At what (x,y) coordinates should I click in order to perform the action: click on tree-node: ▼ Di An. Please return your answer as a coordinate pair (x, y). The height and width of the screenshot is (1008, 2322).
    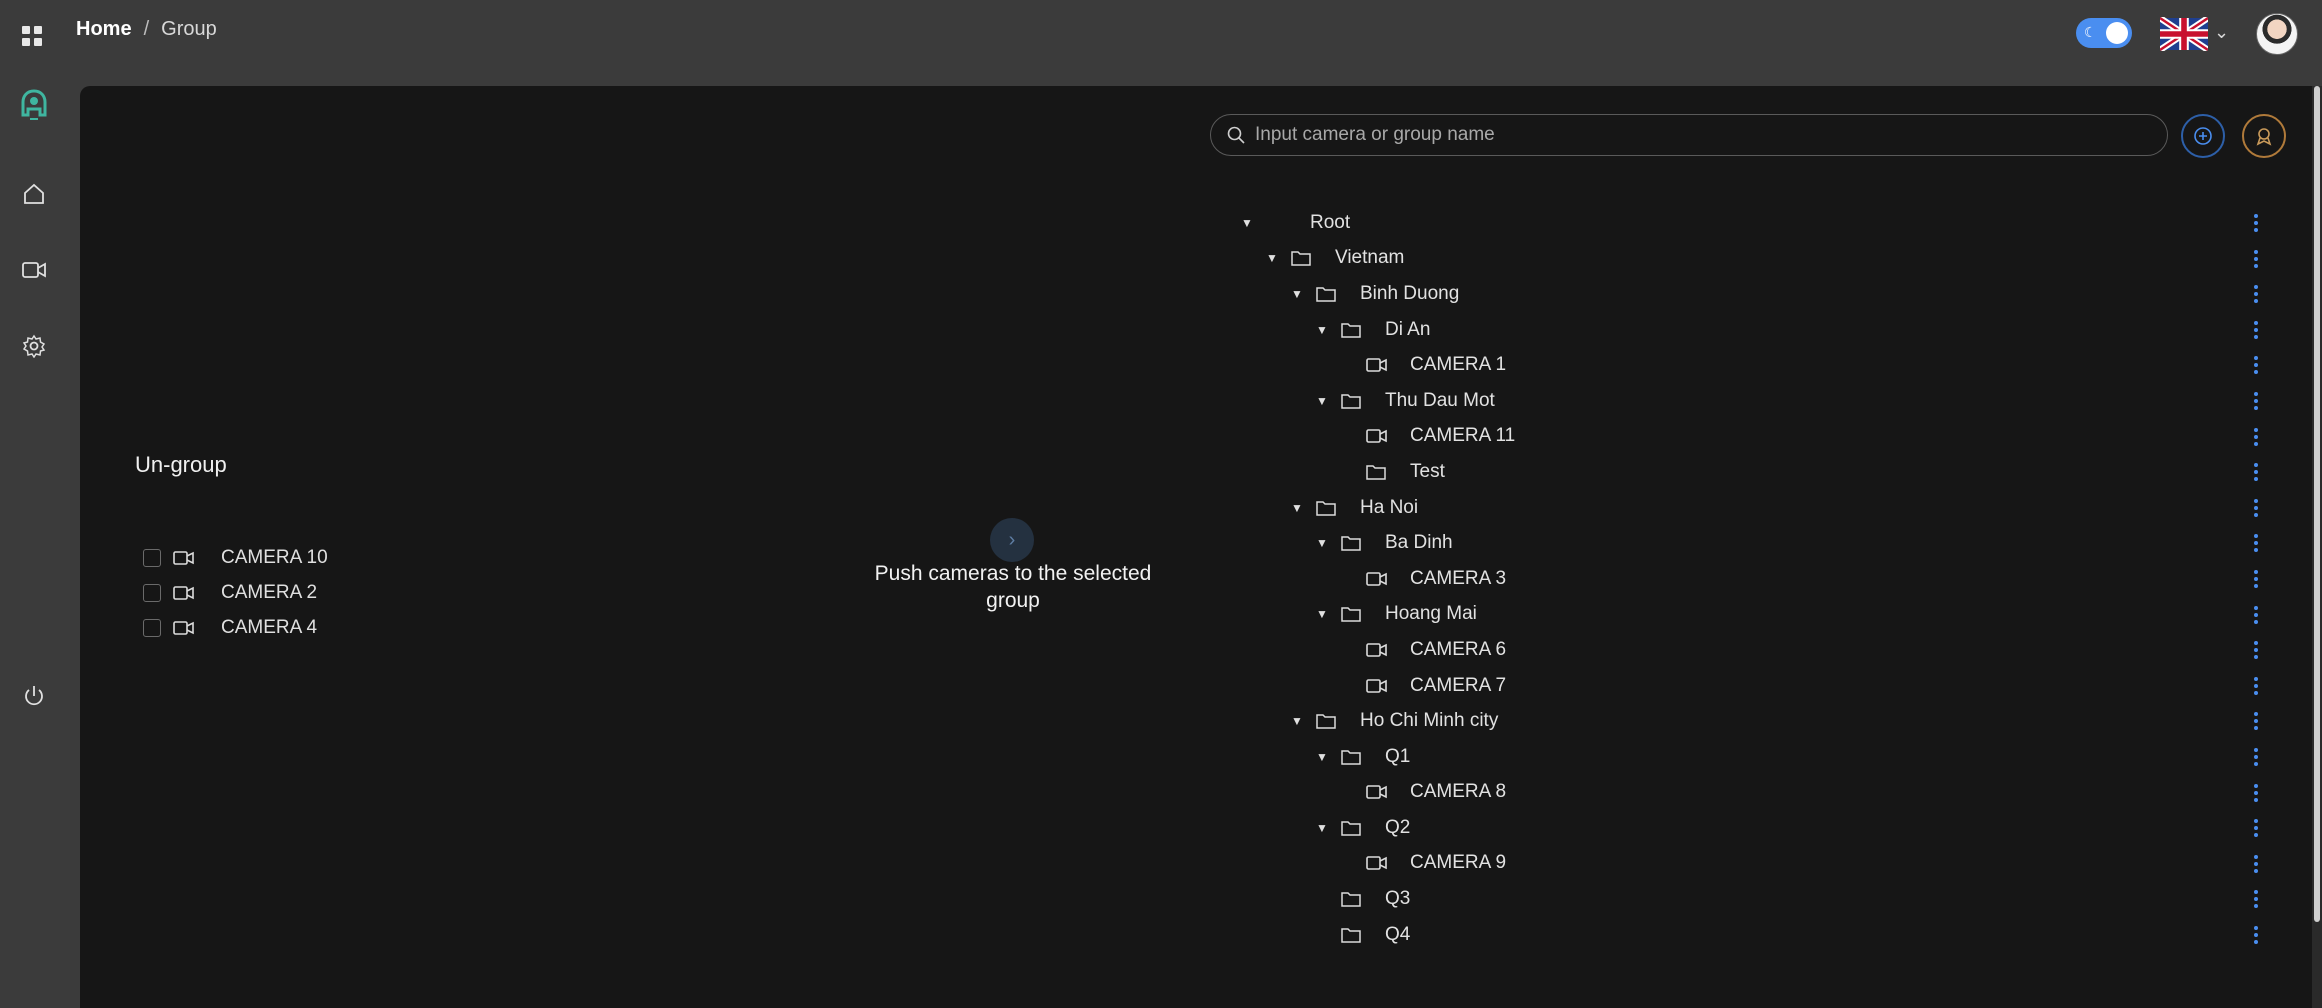
    Looking at the image, I should click on (1750, 330).